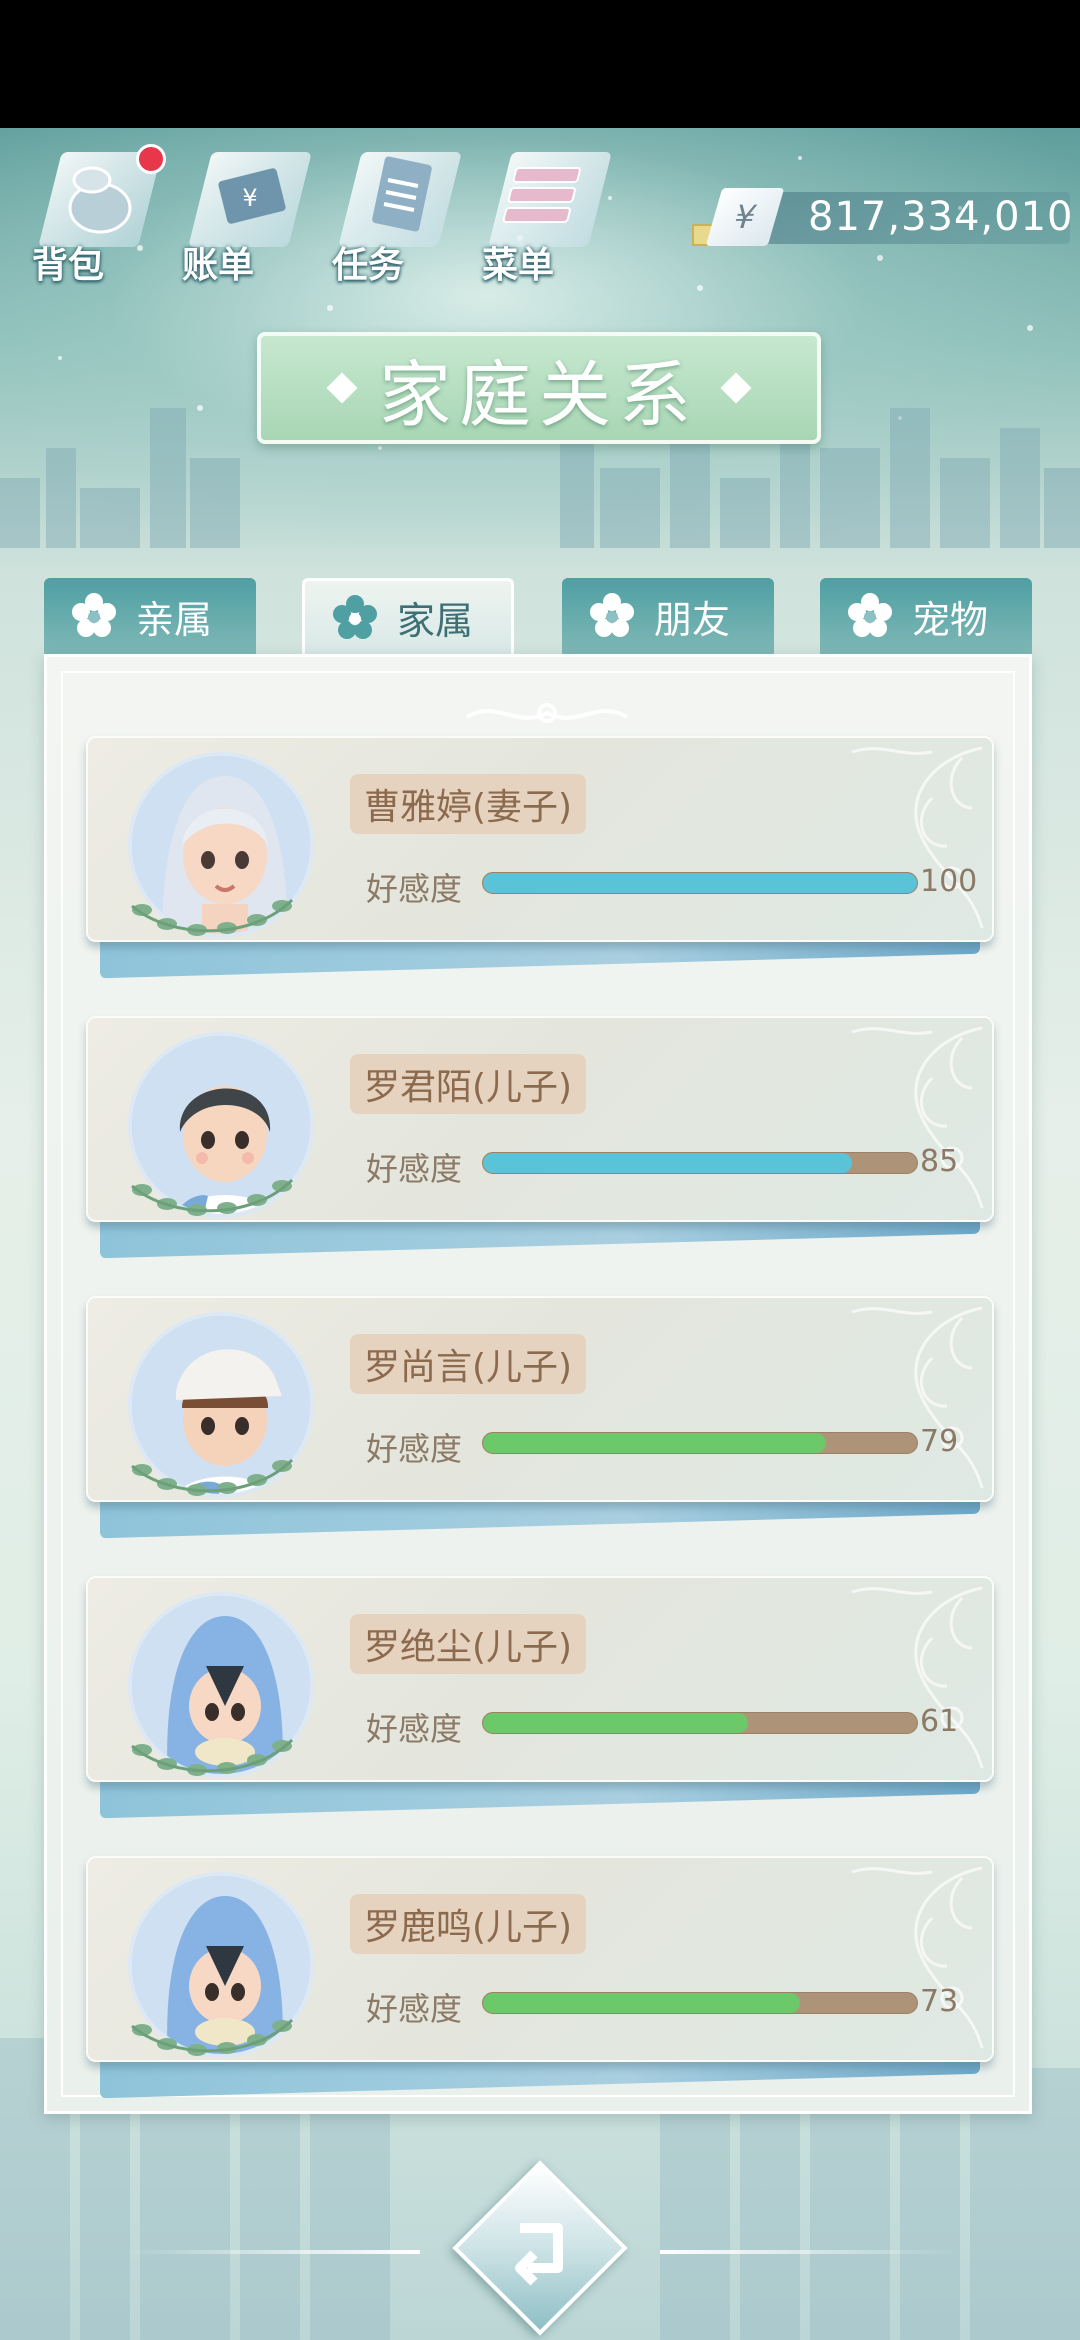 Image resolution: width=1080 pixels, height=2340 pixels. I want to click on tab-relatives: 亲属, so click(150, 616).